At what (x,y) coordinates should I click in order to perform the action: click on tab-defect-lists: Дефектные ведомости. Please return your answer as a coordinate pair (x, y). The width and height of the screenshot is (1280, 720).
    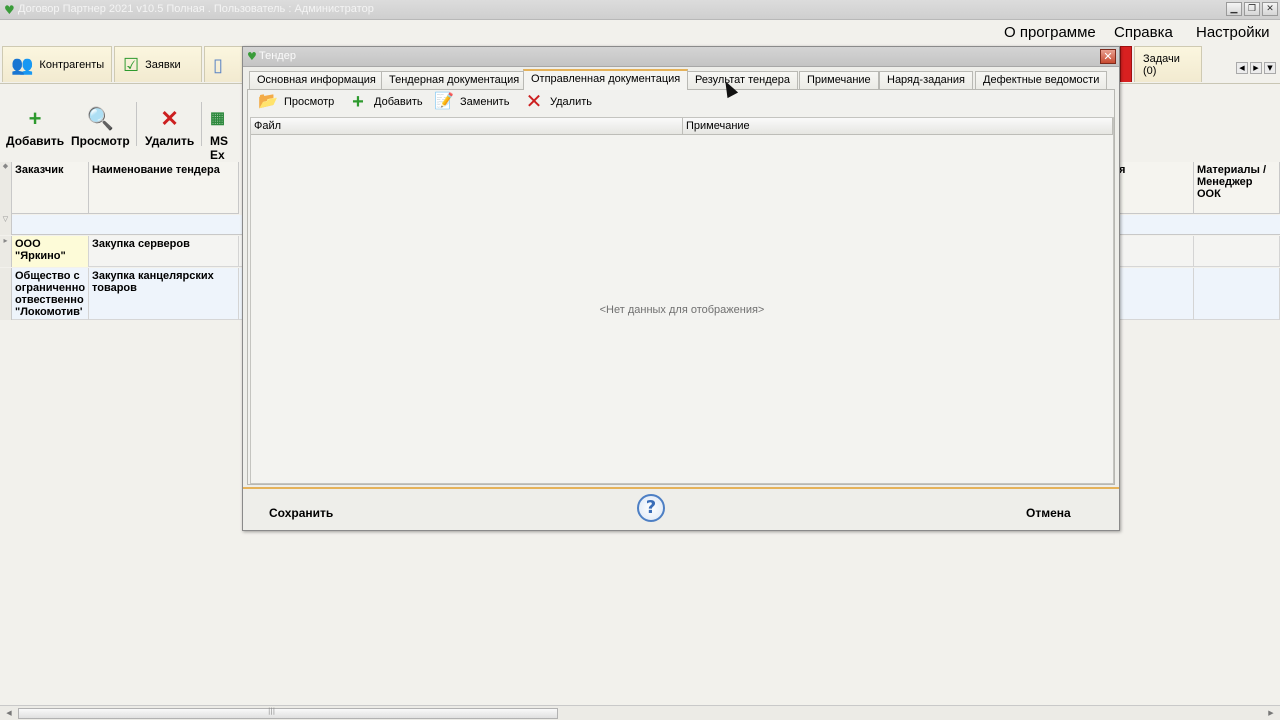
    Looking at the image, I should click on (1041, 80).